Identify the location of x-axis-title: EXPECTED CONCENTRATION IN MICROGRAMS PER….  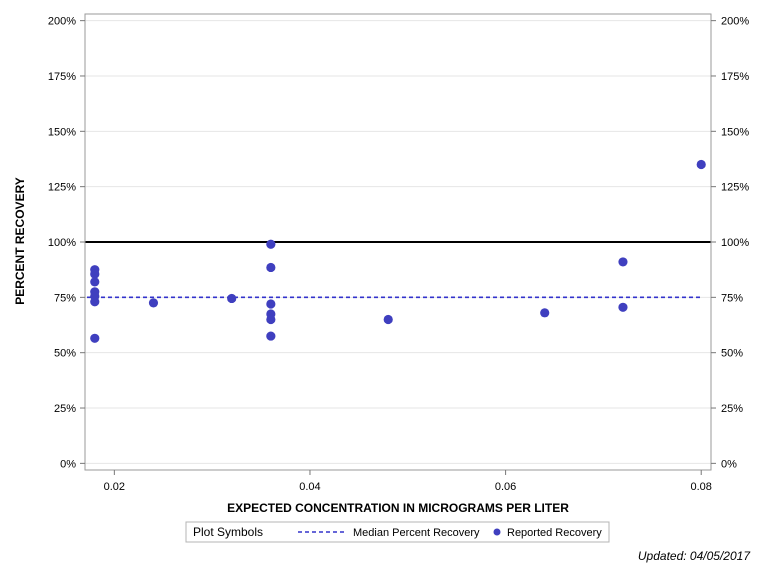
(398, 508).